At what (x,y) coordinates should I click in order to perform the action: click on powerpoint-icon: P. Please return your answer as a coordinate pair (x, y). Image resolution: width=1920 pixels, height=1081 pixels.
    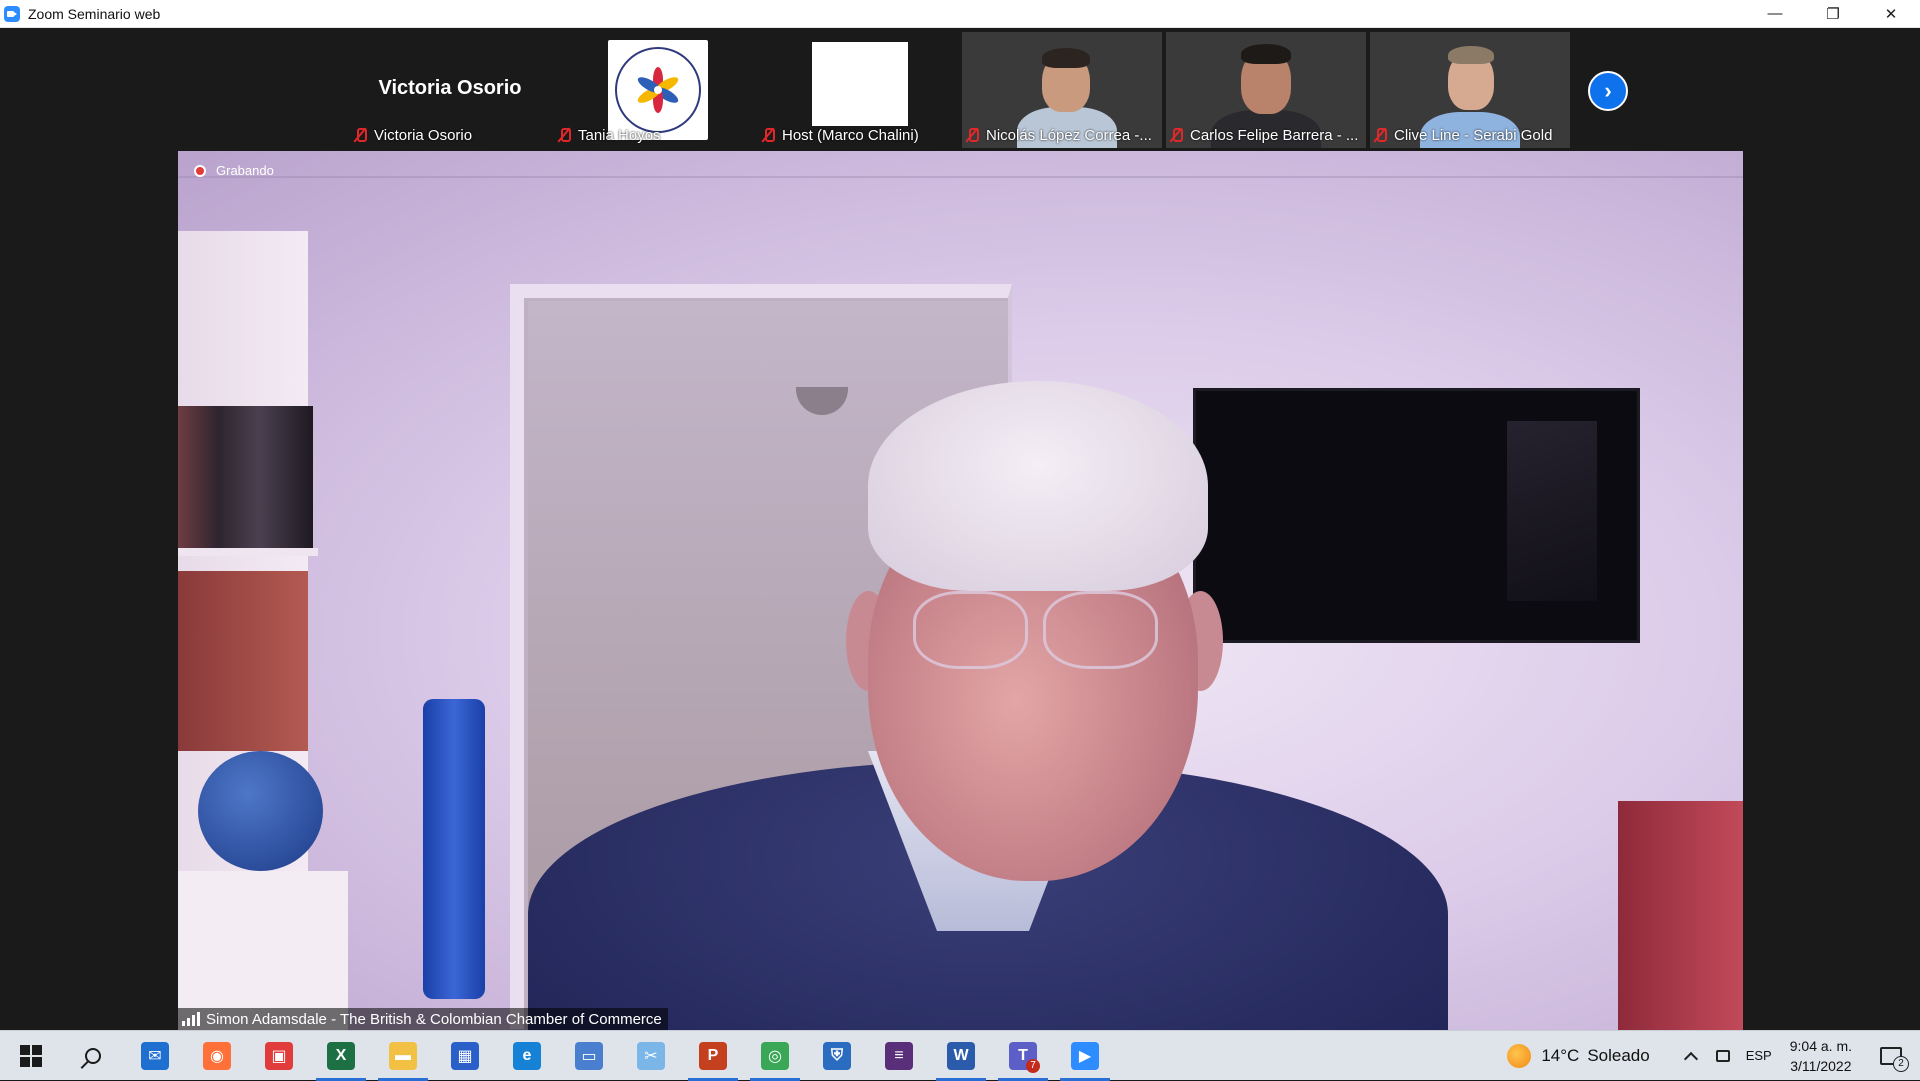
    Looking at the image, I should click on (713, 1055).